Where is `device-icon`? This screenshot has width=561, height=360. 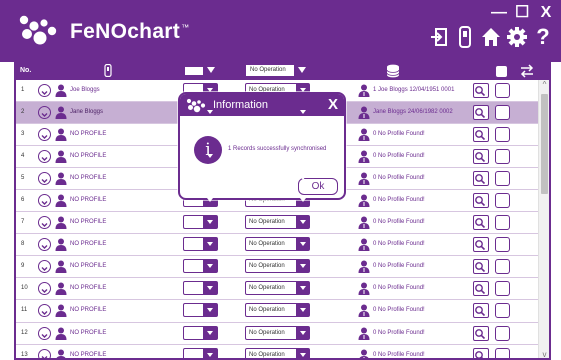
device-icon is located at coordinates (465, 37).